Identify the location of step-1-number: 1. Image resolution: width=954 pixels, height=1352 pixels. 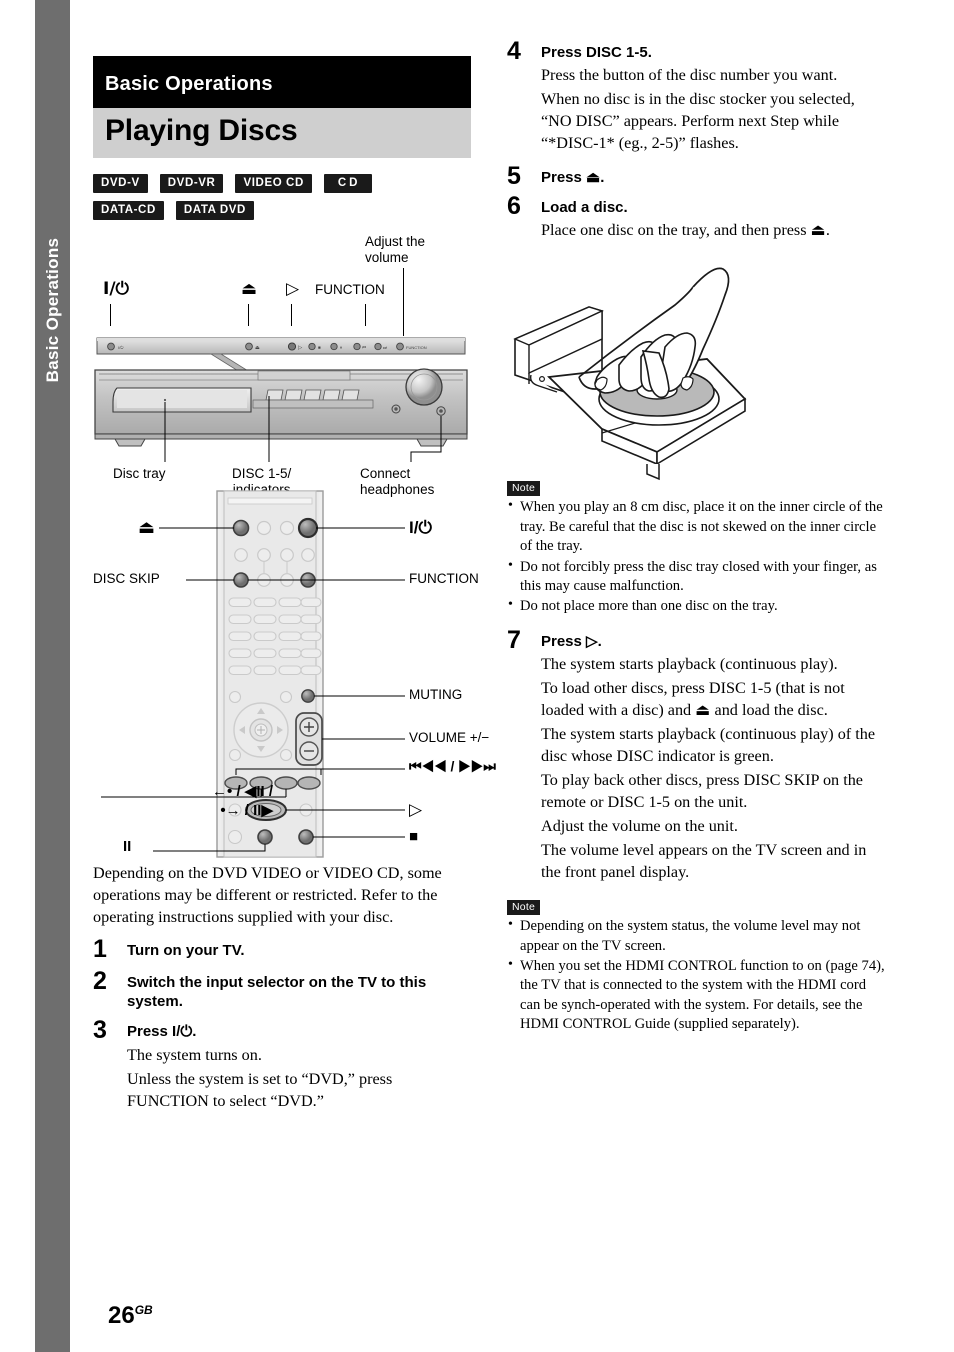
(100, 949).